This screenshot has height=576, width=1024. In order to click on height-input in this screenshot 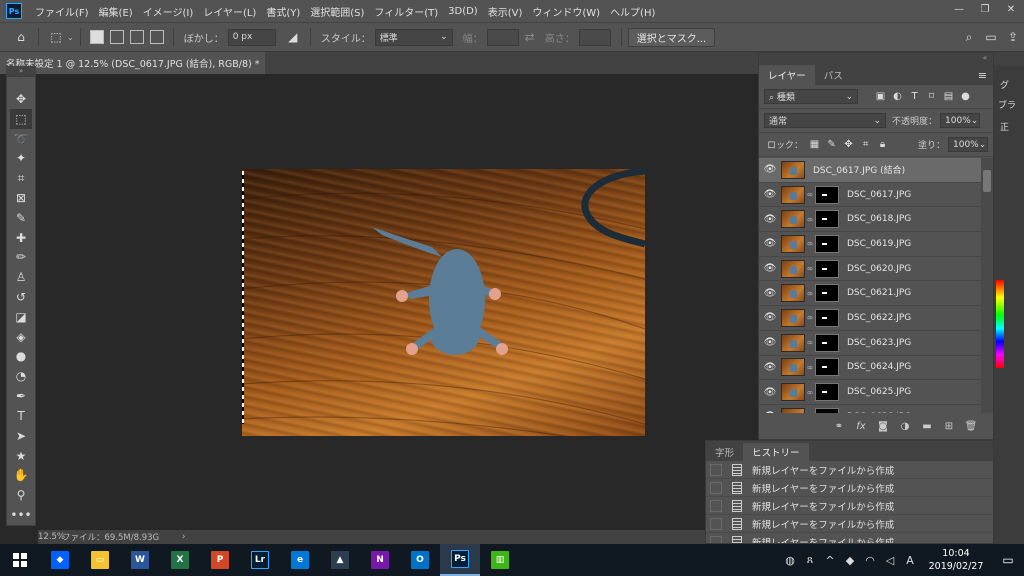, I will do `click(594, 37)`.